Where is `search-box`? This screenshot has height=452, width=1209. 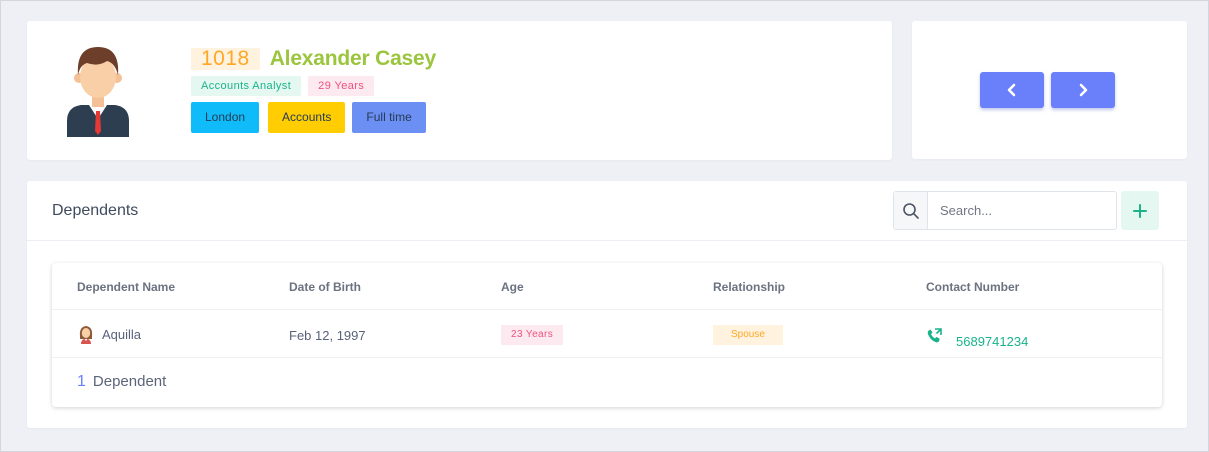 search-box is located at coordinates (1005, 210).